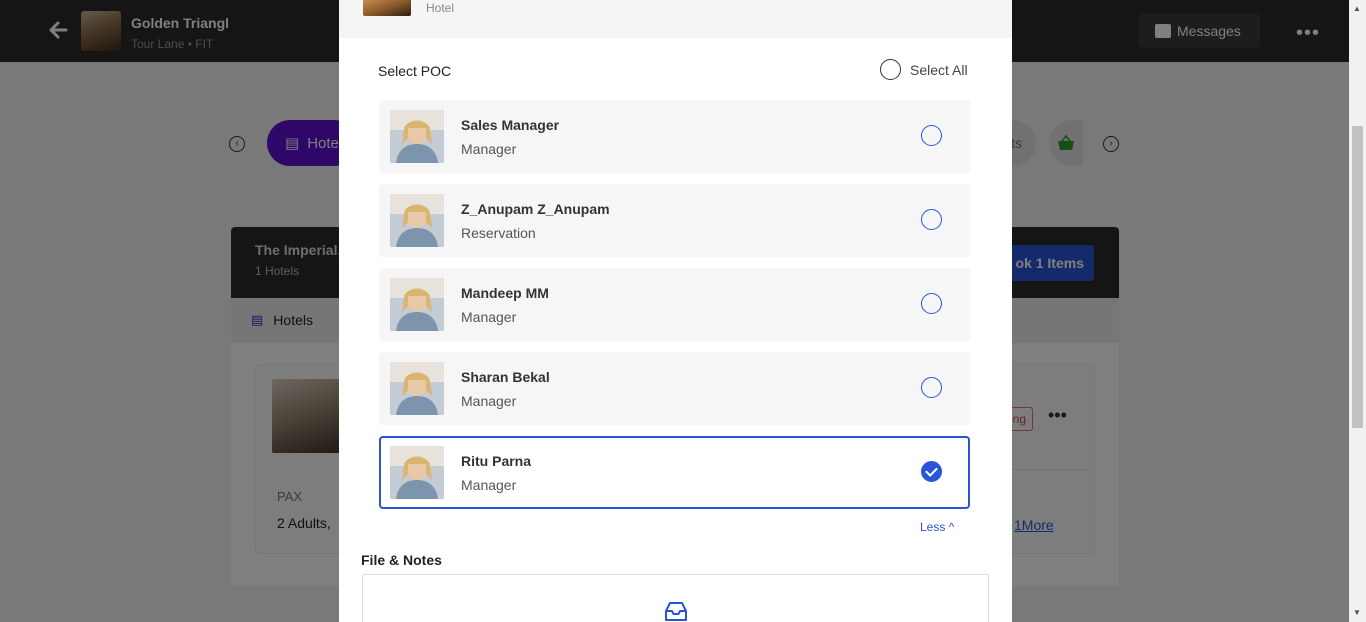  Describe the element at coordinates (674, 304) in the screenshot. I see `poc-list-item: Mandeep MM Manager` at that location.